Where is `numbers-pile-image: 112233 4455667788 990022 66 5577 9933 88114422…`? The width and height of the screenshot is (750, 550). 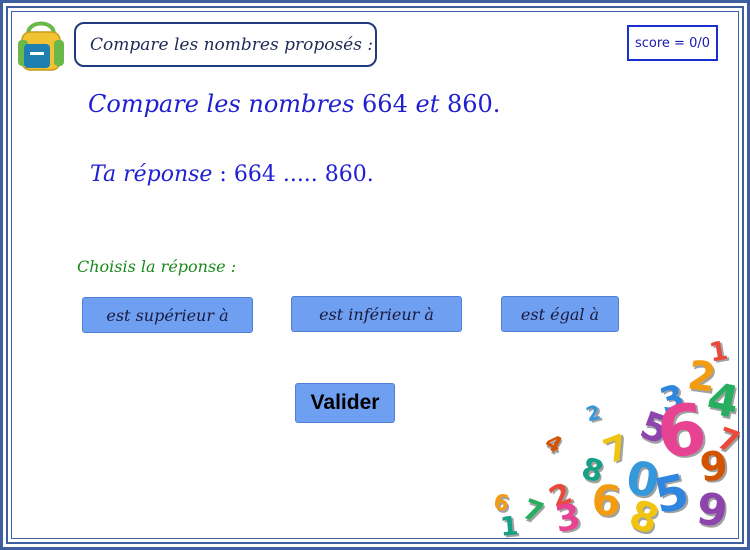
numbers-pile-image: 112233 4455667788 990022 66 5577 9933 88114422… is located at coordinates (615, 438).